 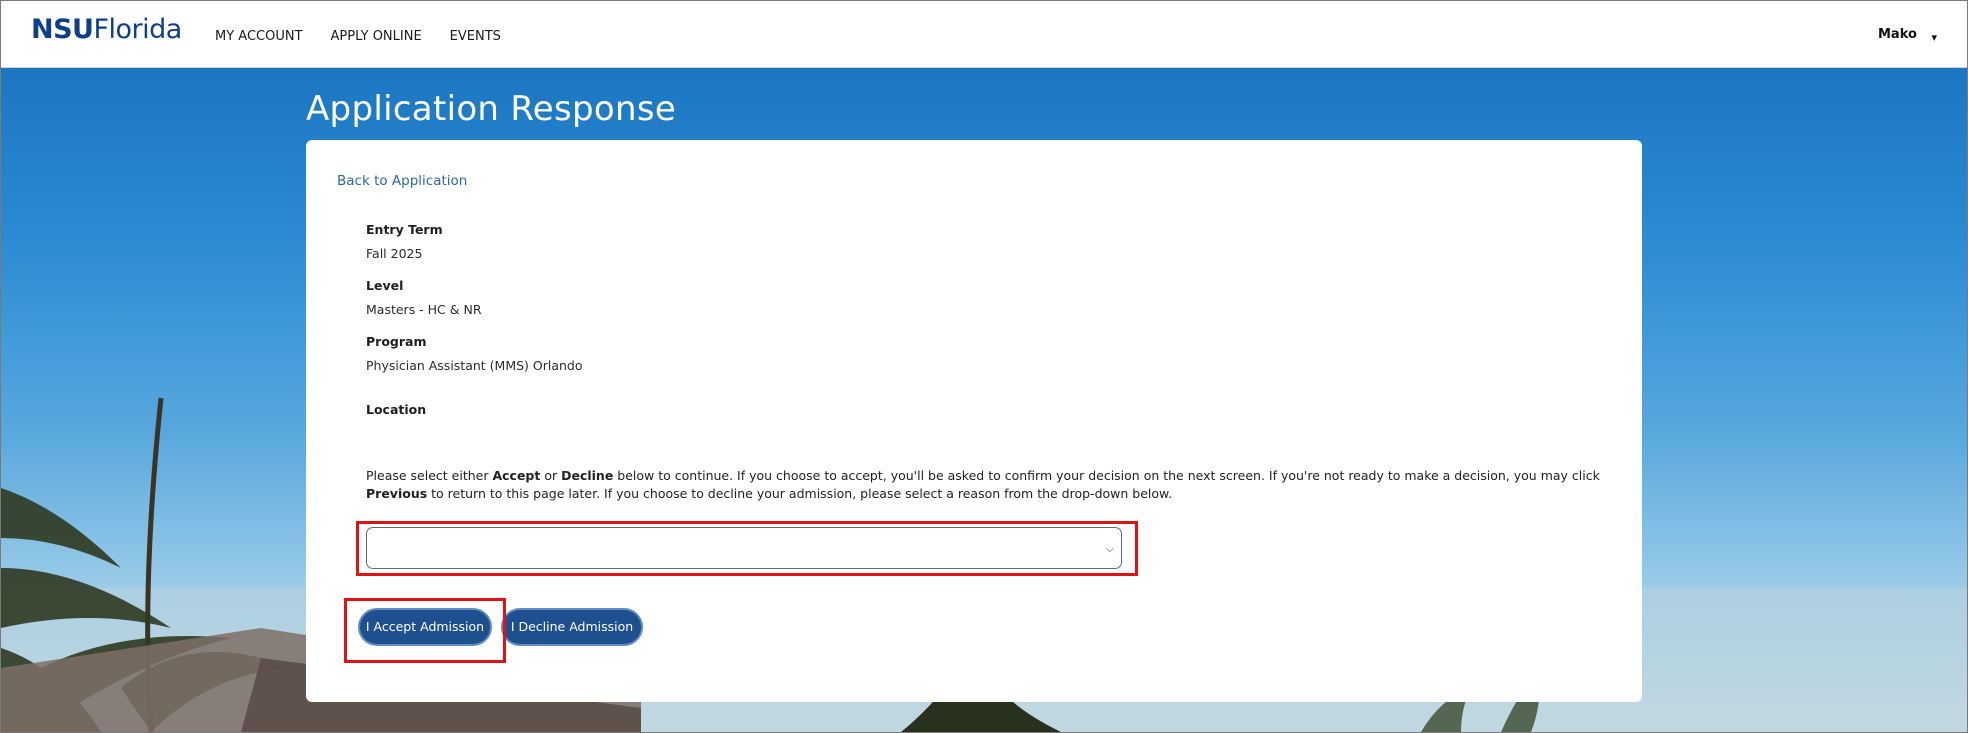 What do you see at coordinates (587, 475) in the screenshot?
I see `instructions-decline-word: Decline` at bounding box center [587, 475].